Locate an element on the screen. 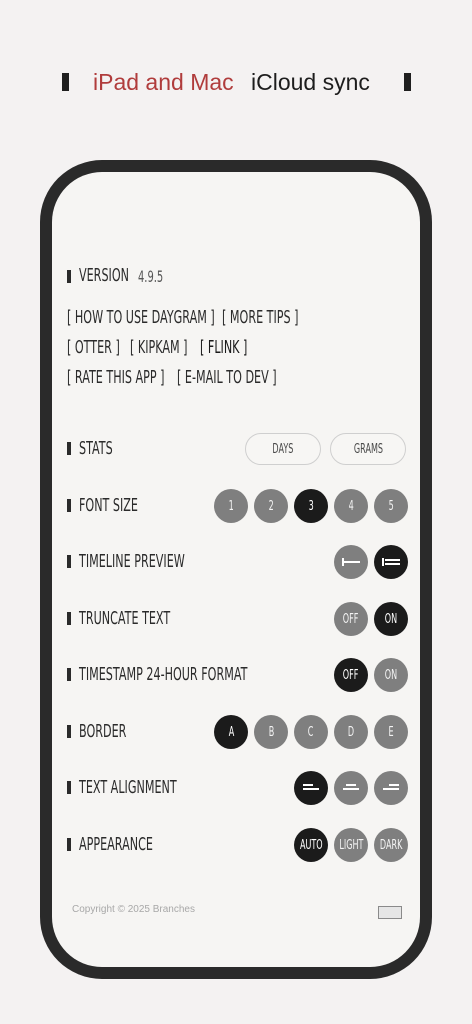 The width and height of the screenshot is (472, 1024). copyright-text: Copyright © 2025 Branches is located at coordinates (133, 909).